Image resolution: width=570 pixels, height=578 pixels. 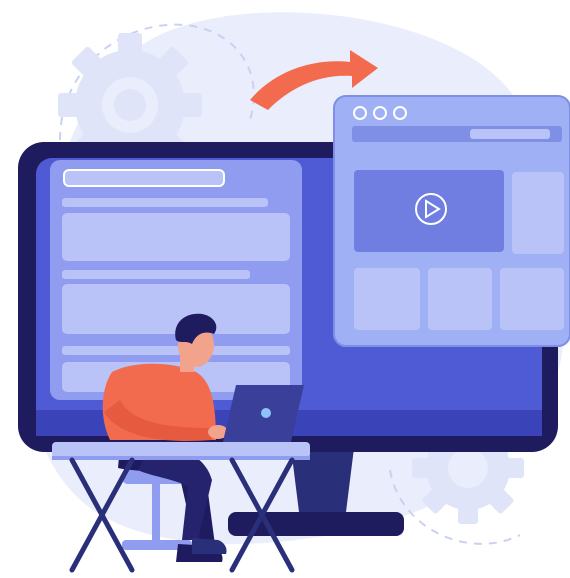 What do you see at coordinates (144, 178) in the screenshot?
I see `search-bar` at bounding box center [144, 178].